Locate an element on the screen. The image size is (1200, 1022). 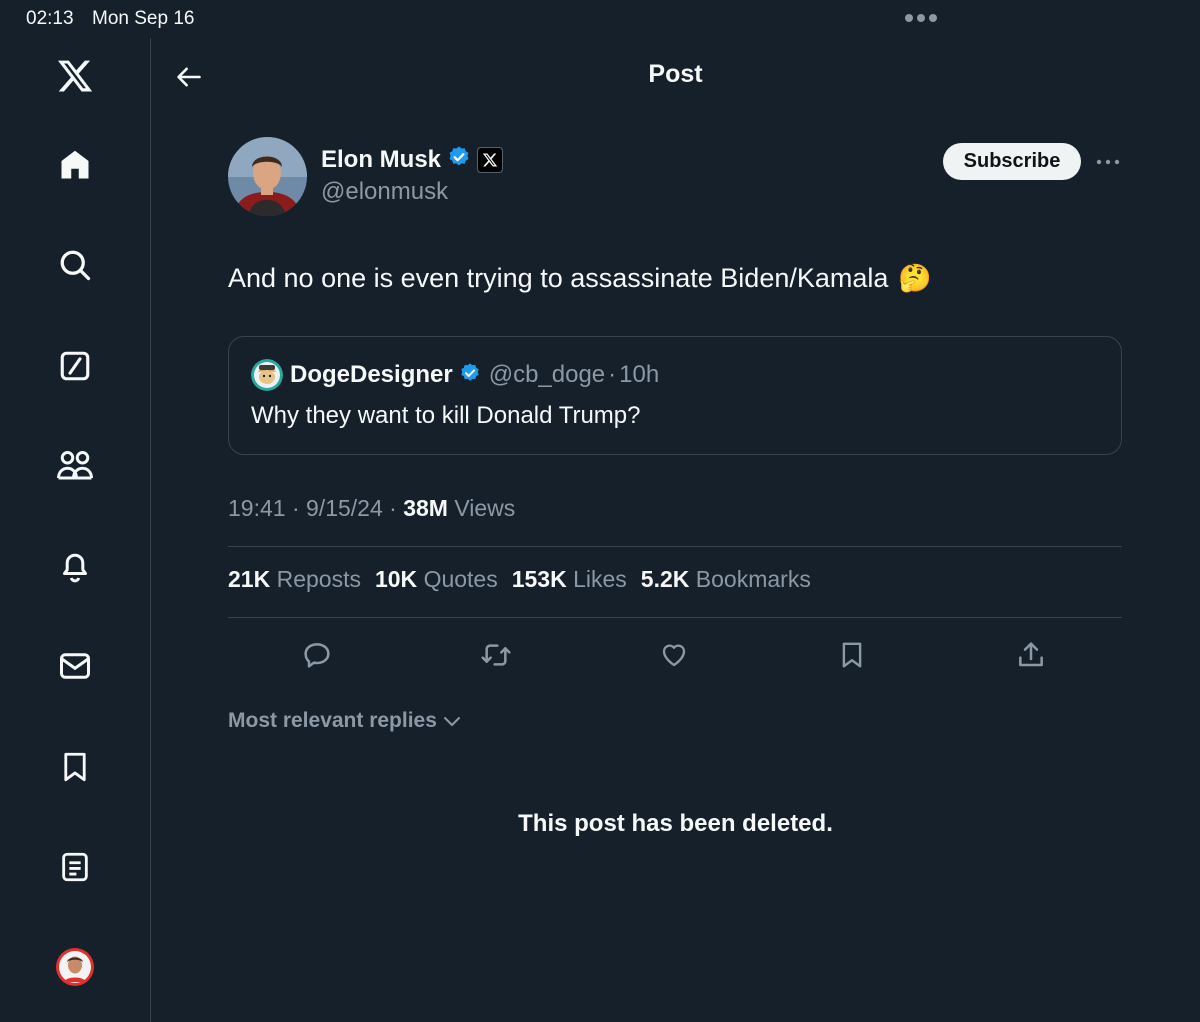
views-label: Views is located at coordinates (485, 508).